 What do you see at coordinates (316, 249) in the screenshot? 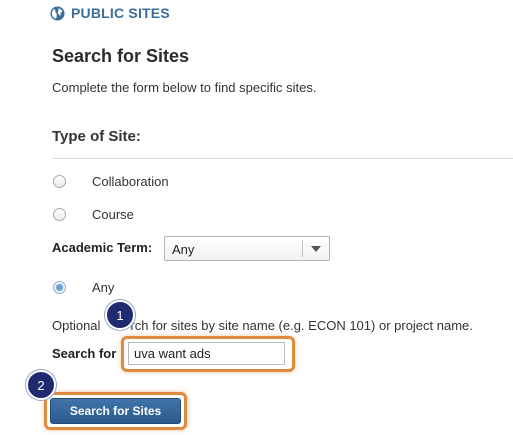
I see `chevron-down-icon` at bounding box center [316, 249].